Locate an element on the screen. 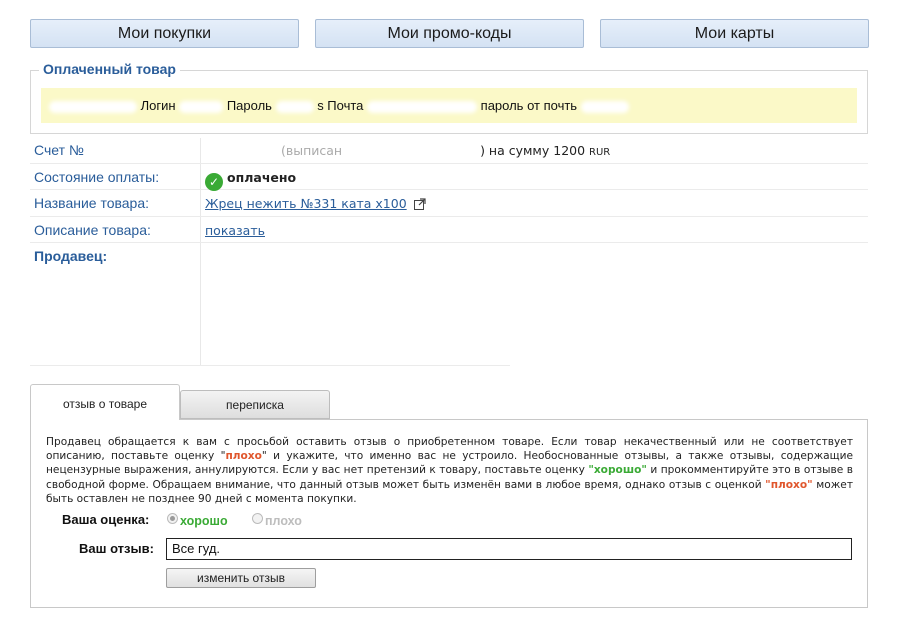 The height and width of the screenshot is (638, 904). external-link-icon is located at coordinates (419, 204).